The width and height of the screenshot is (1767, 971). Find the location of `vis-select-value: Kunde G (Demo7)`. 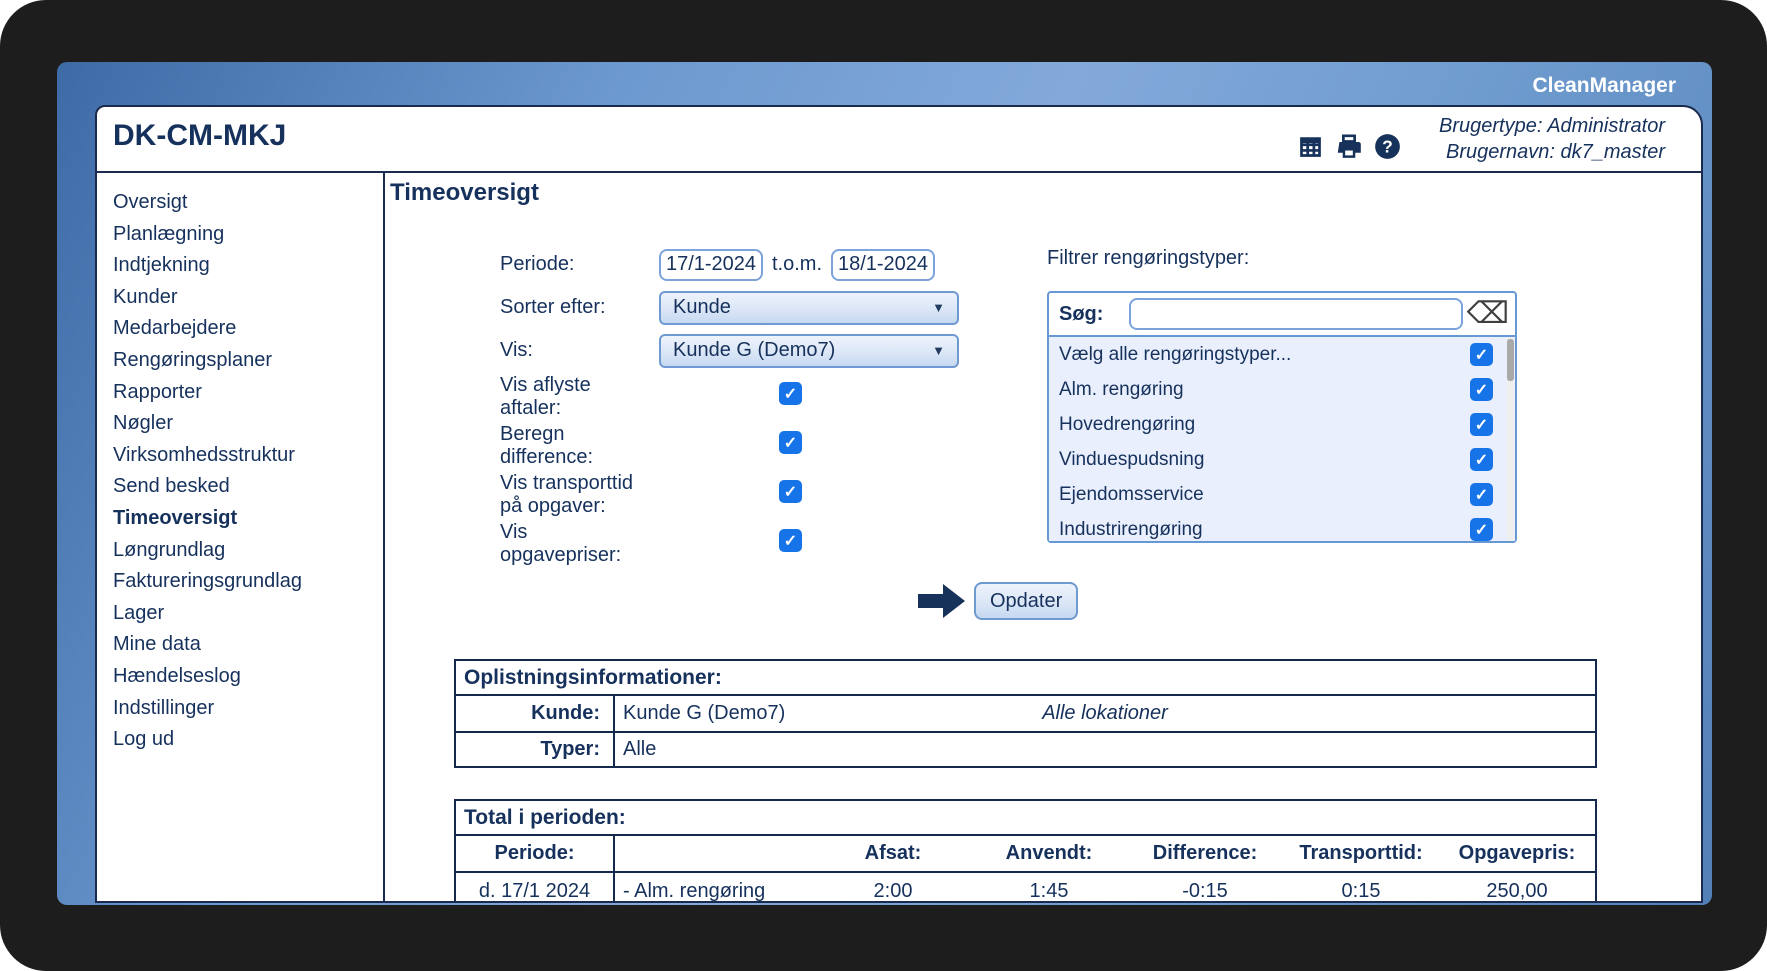

vis-select-value: Kunde G (Demo7) is located at coordinates (754, 350).